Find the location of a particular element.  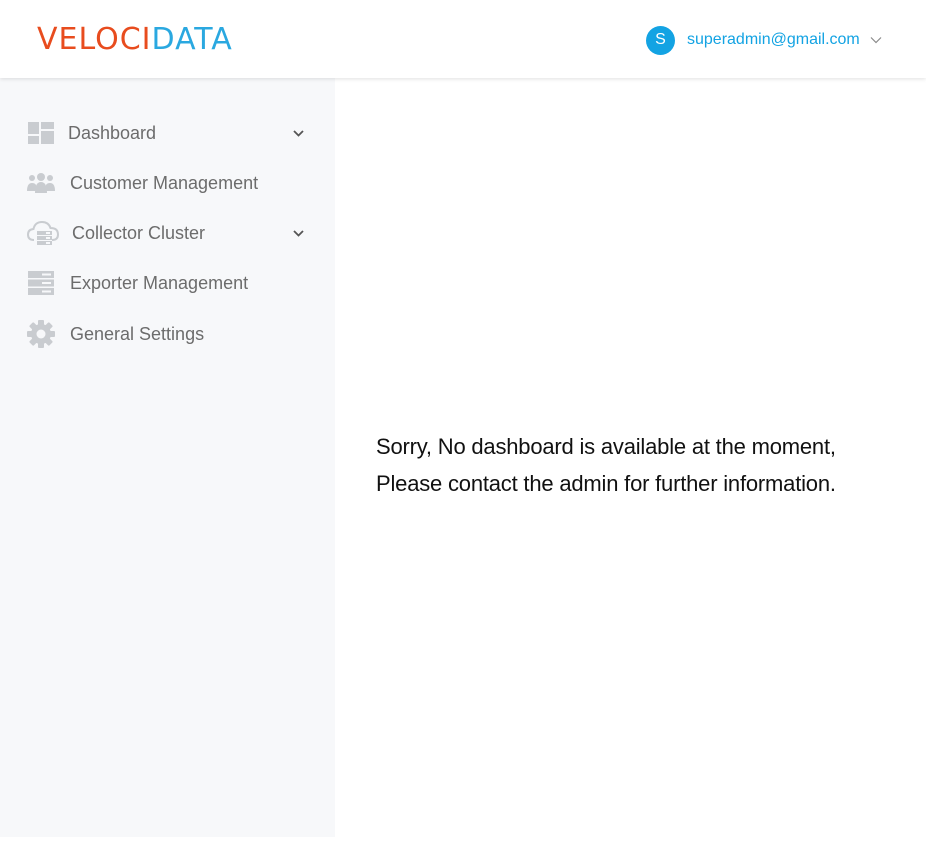

logo-part-data: DATA is located at coordinates (192, 39).